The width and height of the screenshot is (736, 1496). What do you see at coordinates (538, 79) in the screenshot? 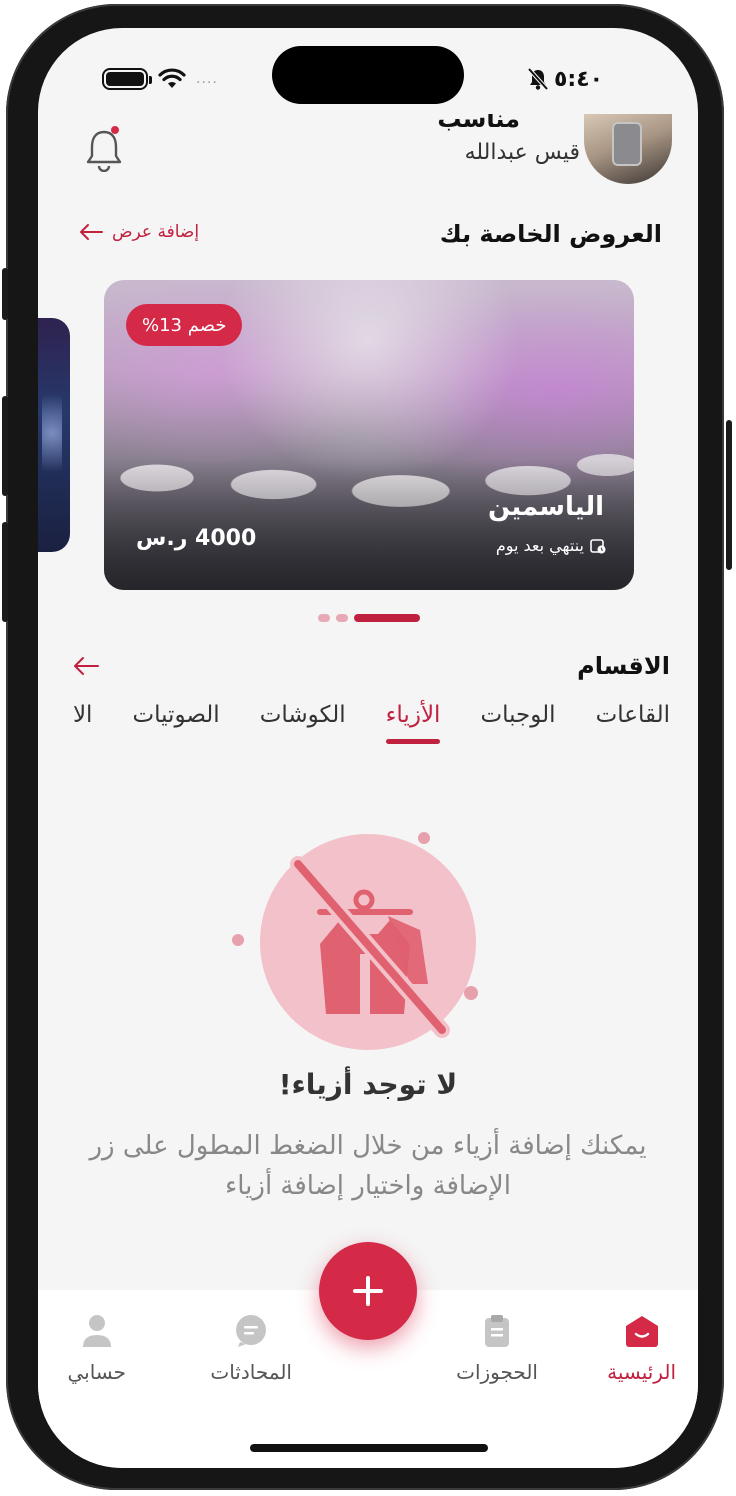
I see `bell-slash-icon` at bounding box center [538, 79].